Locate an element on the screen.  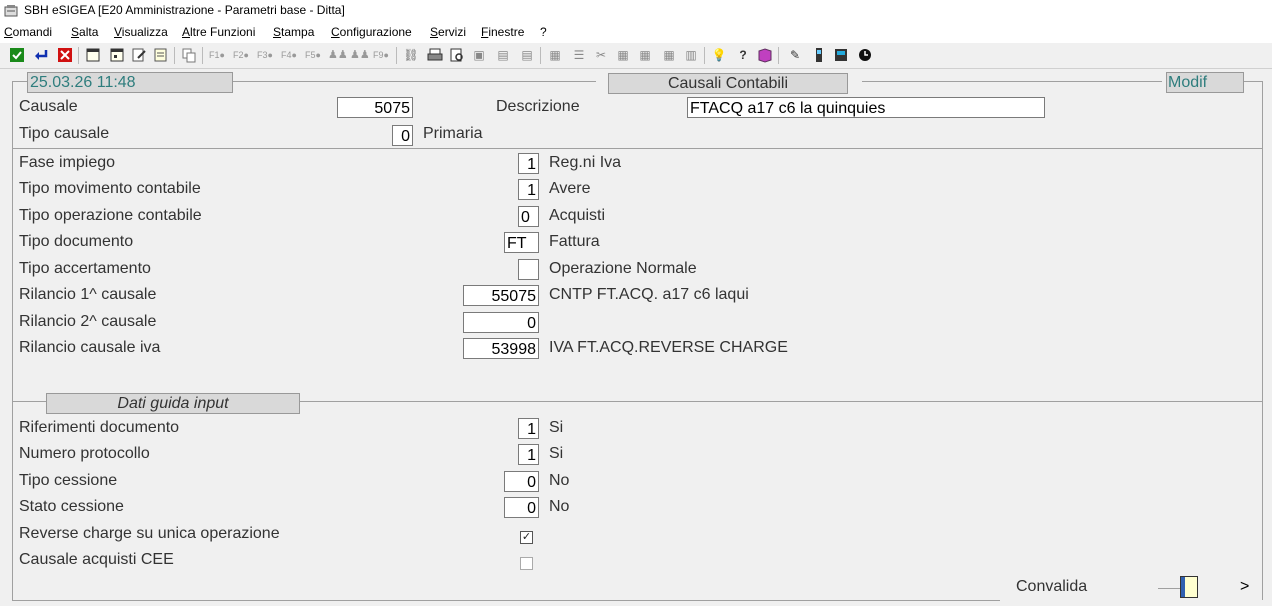
print3-icon: ▤ is located at coordinates (527, 55).